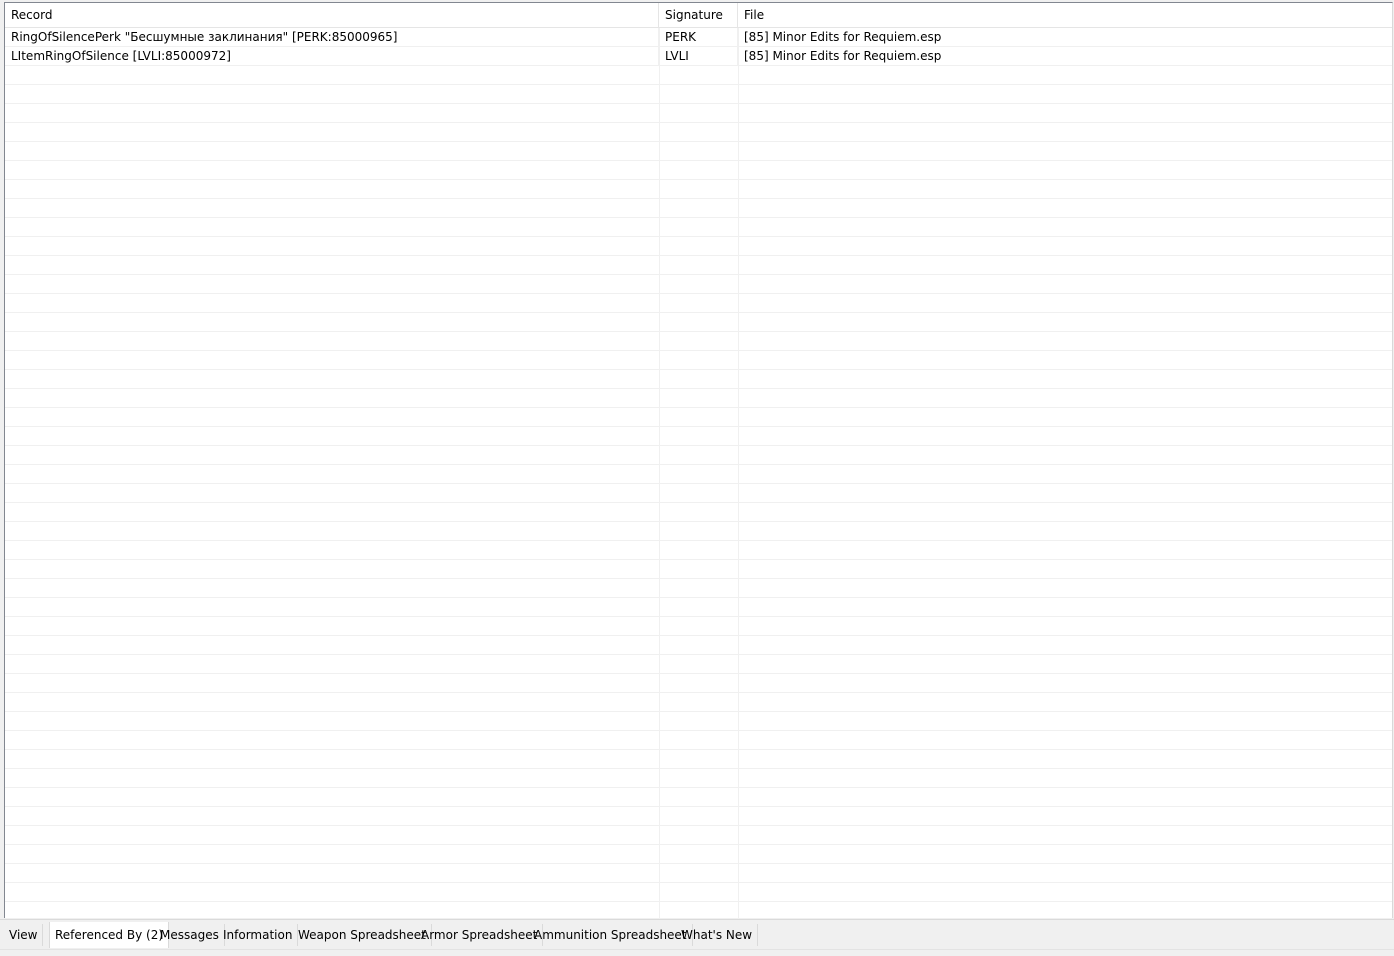 The image size is (1394, 956). What do you see at coordinates (109, 935) in the screenshot?
I see `tab-referenced-by: Referenced By (2)` at bounding box center [109, 935].